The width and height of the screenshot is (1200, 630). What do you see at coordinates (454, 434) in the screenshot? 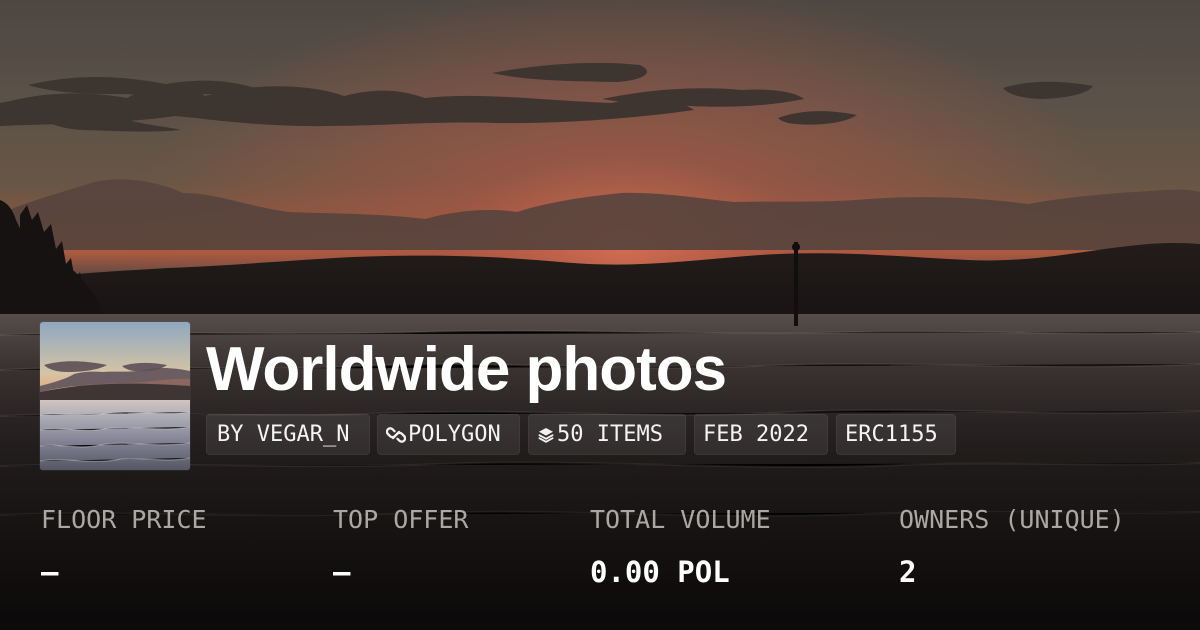
I see `blockchain-chip-label: POLYGON` at bounding box center [454, 434].